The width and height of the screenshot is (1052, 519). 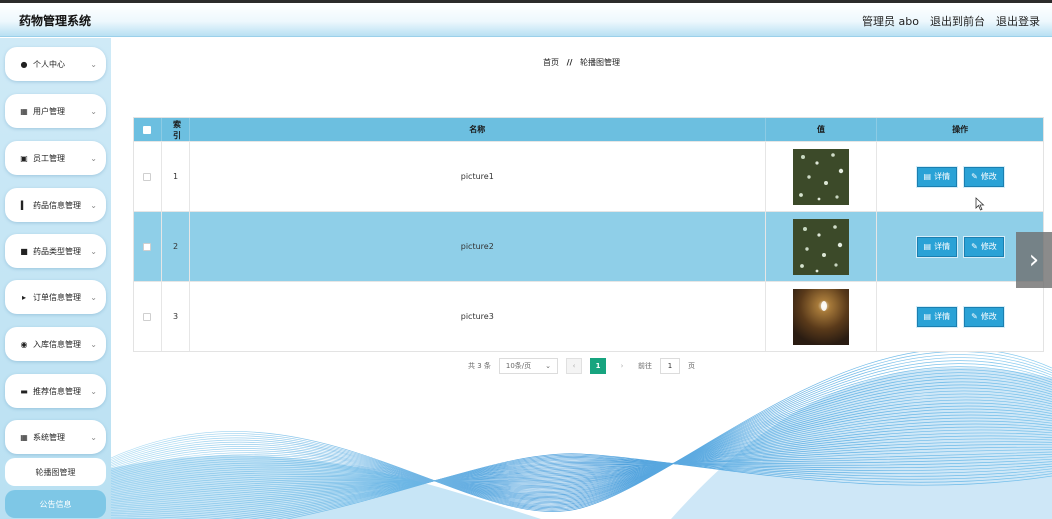 I want to click on breadcrumb-home: 首页, so click(x=551, y=62).